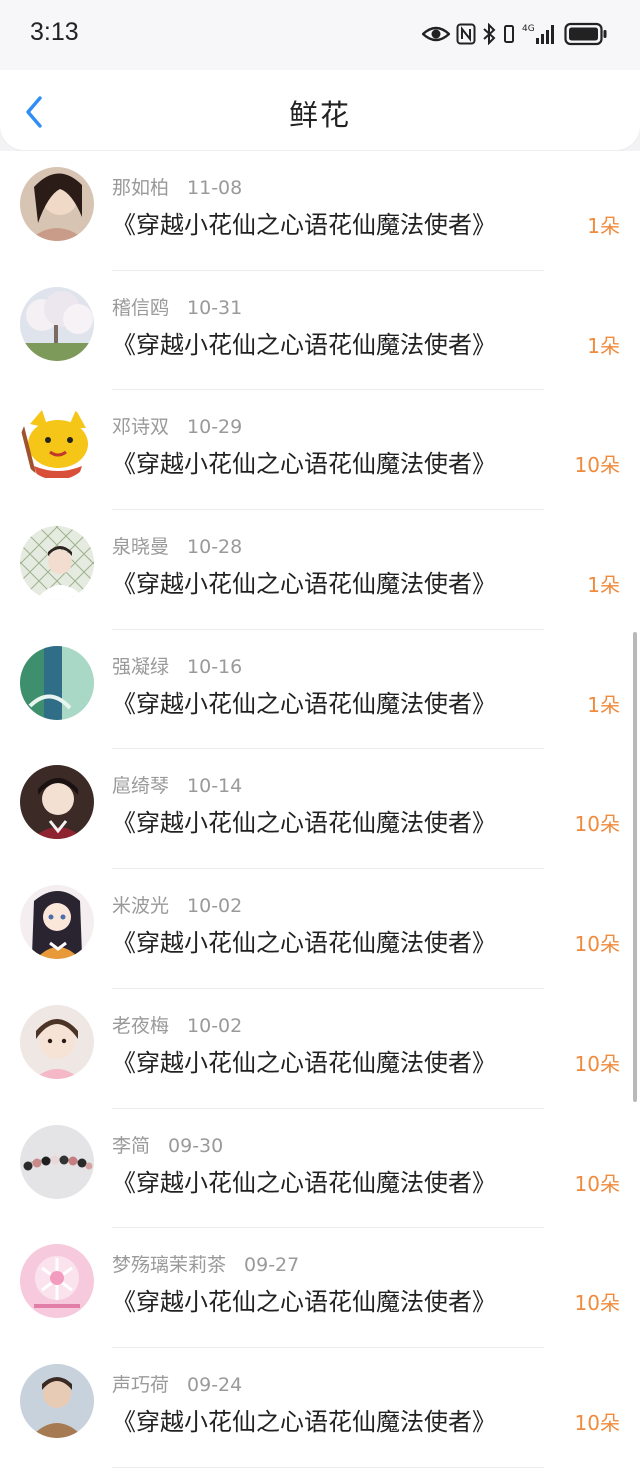  I want to click on list-item: 老夜梅 10-02 《穿越小花仙之心语花仙魔法使者》 10朵, so click(320, 1049).